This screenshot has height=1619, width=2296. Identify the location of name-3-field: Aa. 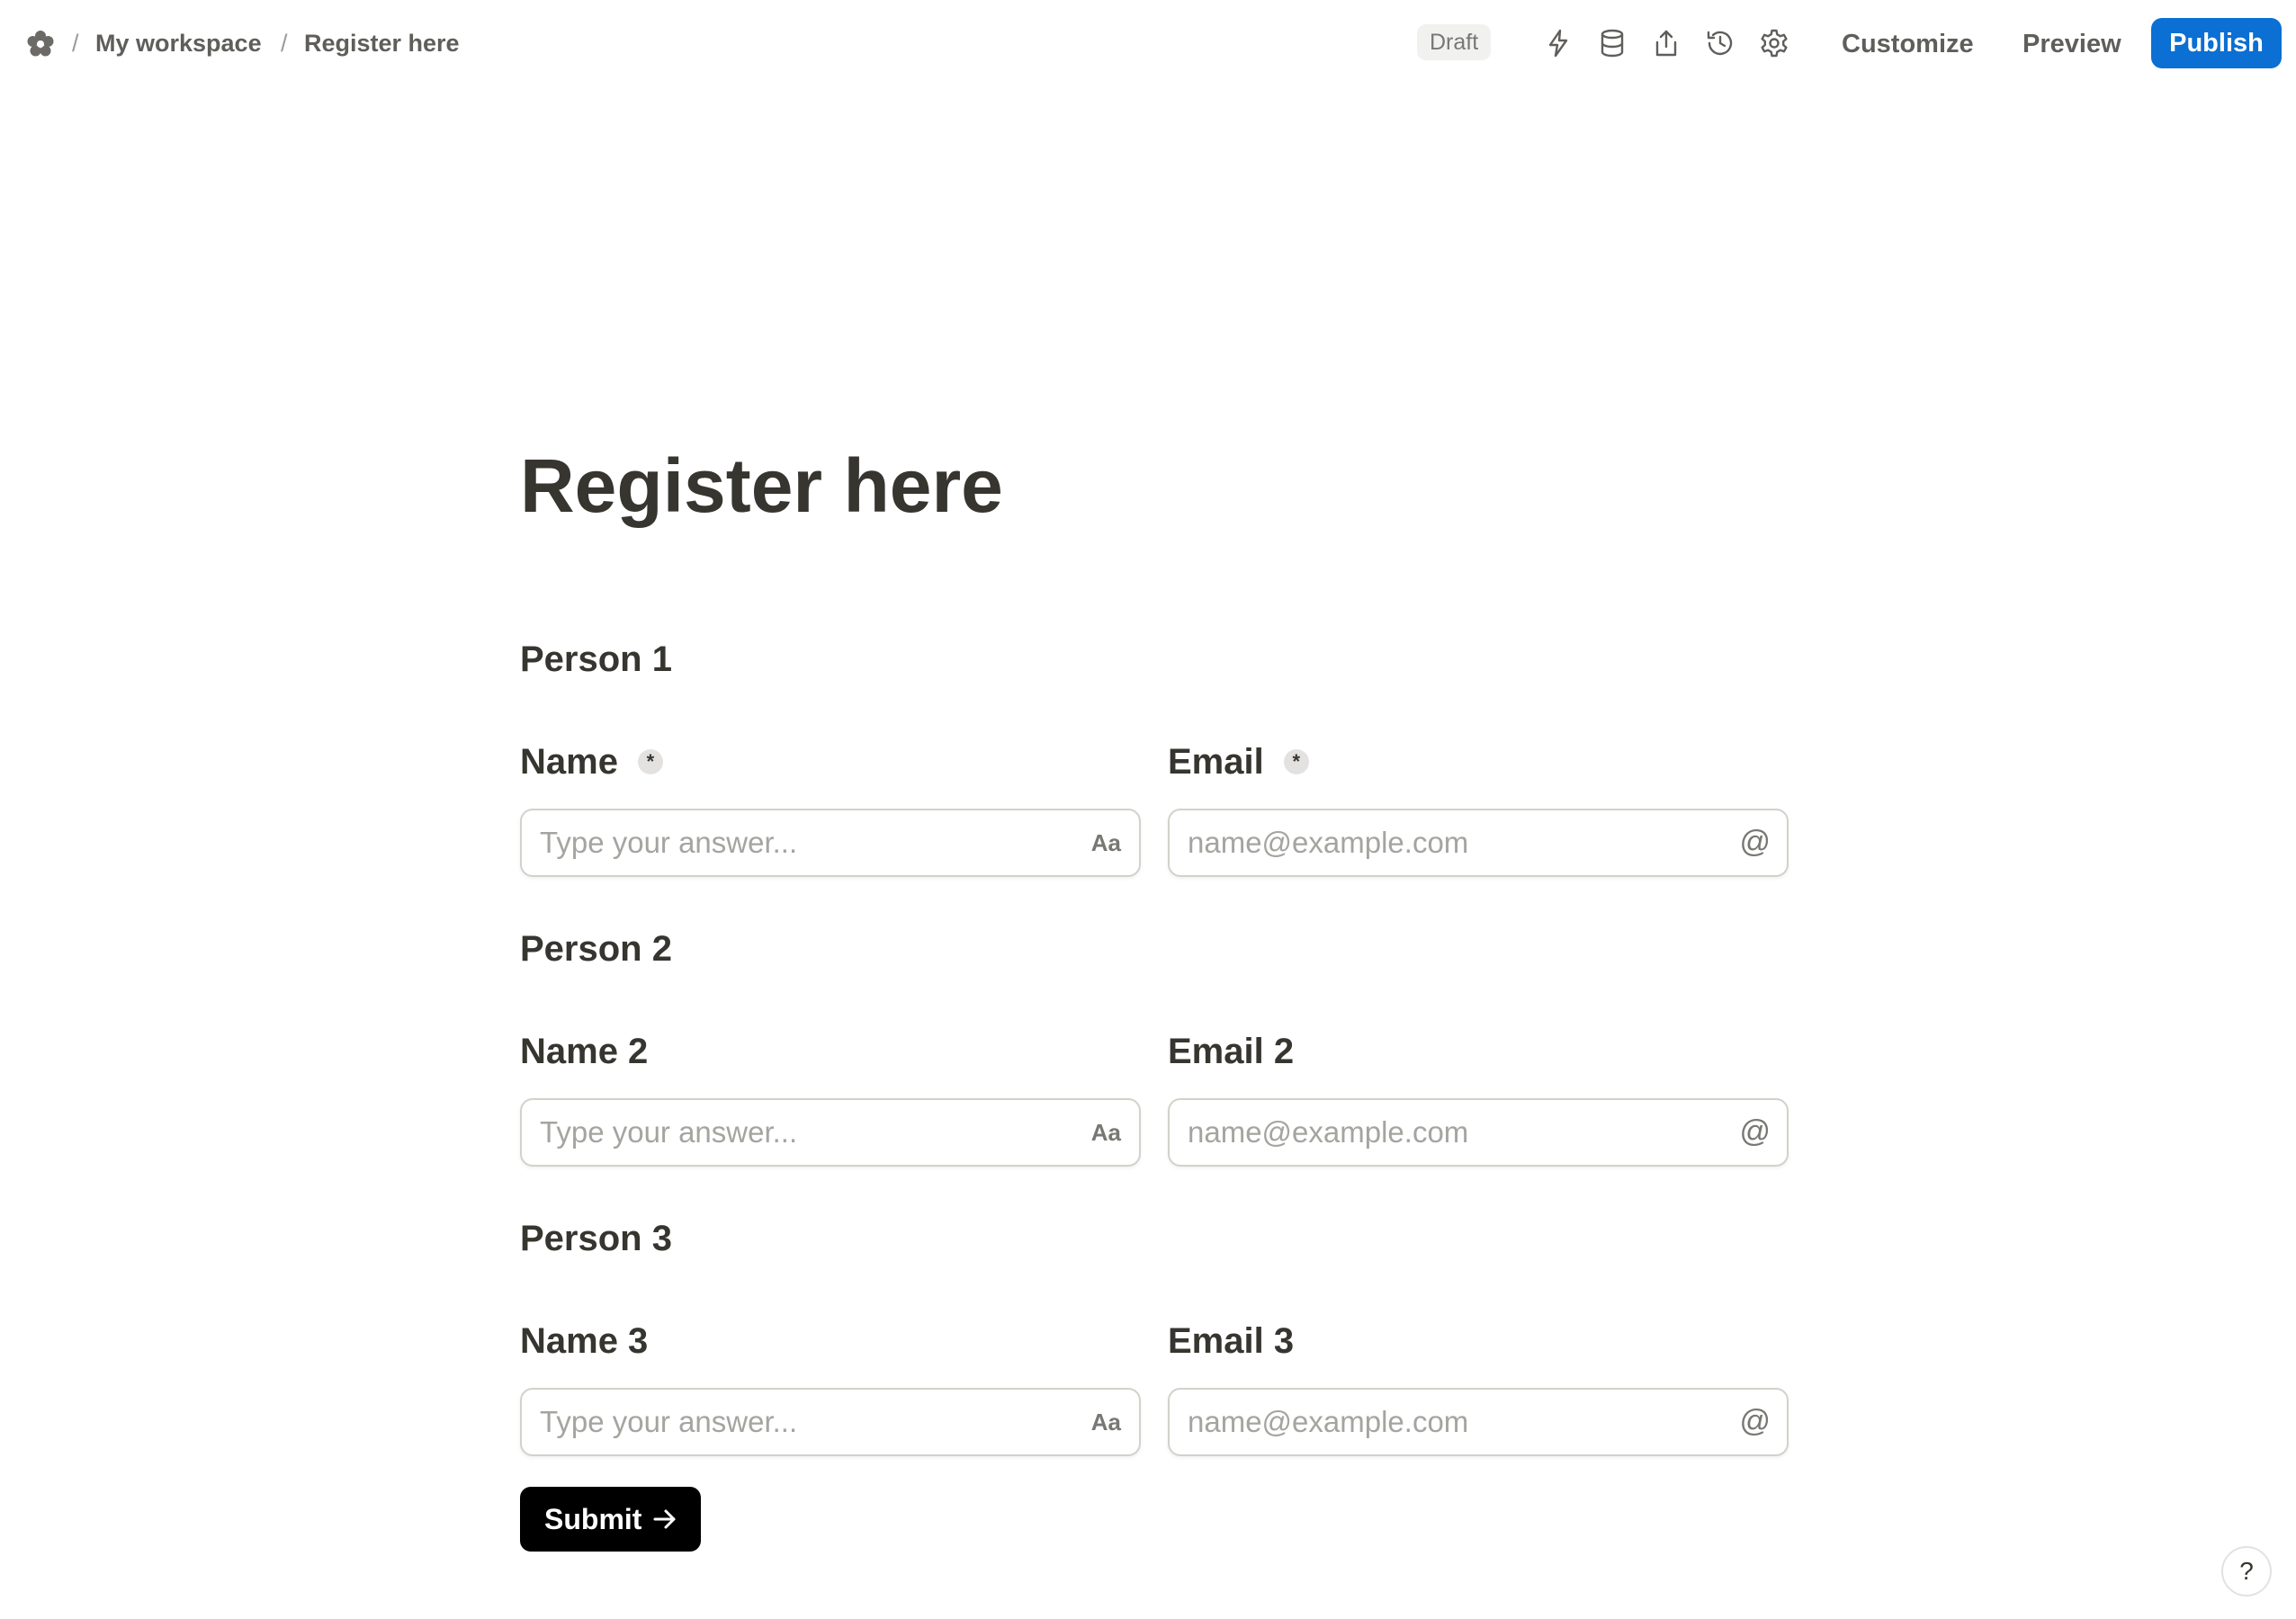
(830, 1422).